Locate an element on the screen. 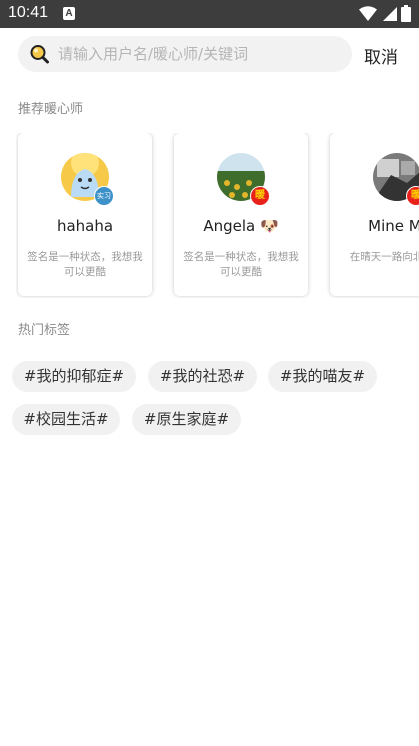 This screenshot has width=419, height=746. card-name: Mine Mi is located at coordinates (393, 226).